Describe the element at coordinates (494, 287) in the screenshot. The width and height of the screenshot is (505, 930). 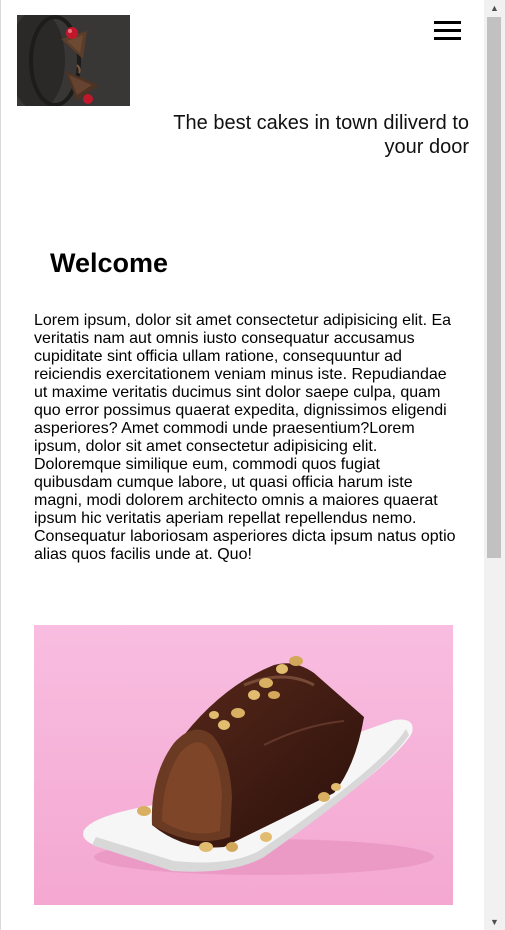
I see `scrollbar-thumb` at that location.